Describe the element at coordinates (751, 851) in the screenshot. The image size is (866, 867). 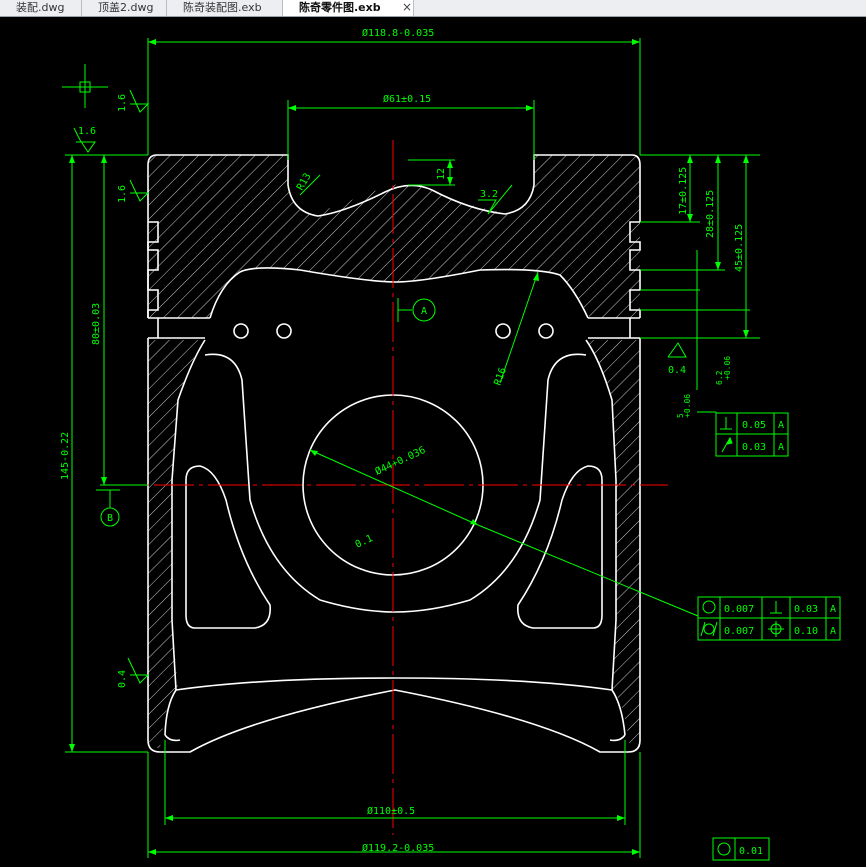
I see `bottom-roundness-value: 0.01` at that location.